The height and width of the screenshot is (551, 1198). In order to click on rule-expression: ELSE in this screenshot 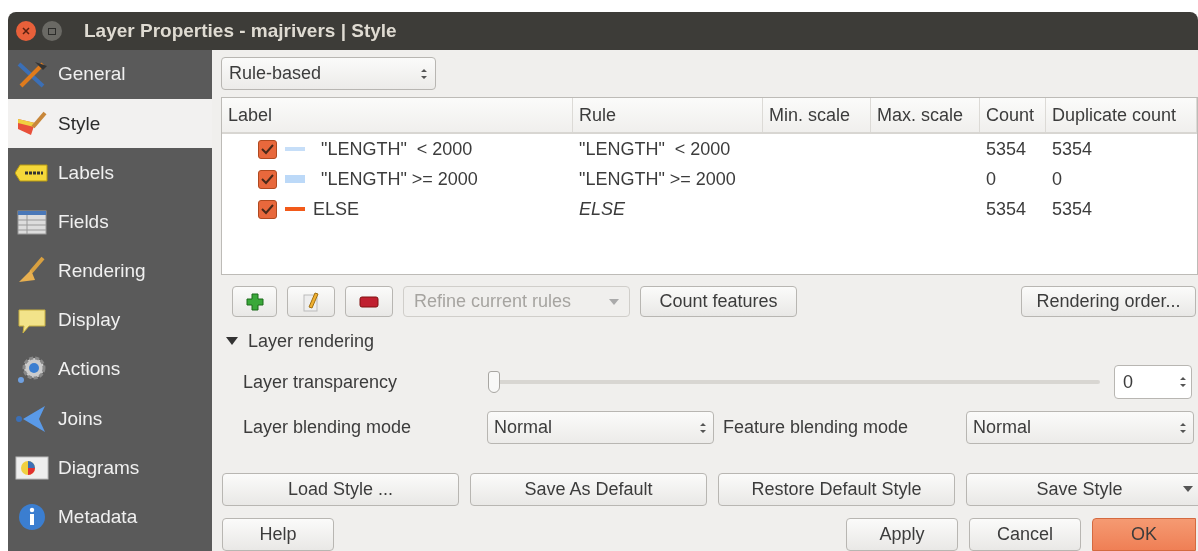, I will do `click(602, 209)`.